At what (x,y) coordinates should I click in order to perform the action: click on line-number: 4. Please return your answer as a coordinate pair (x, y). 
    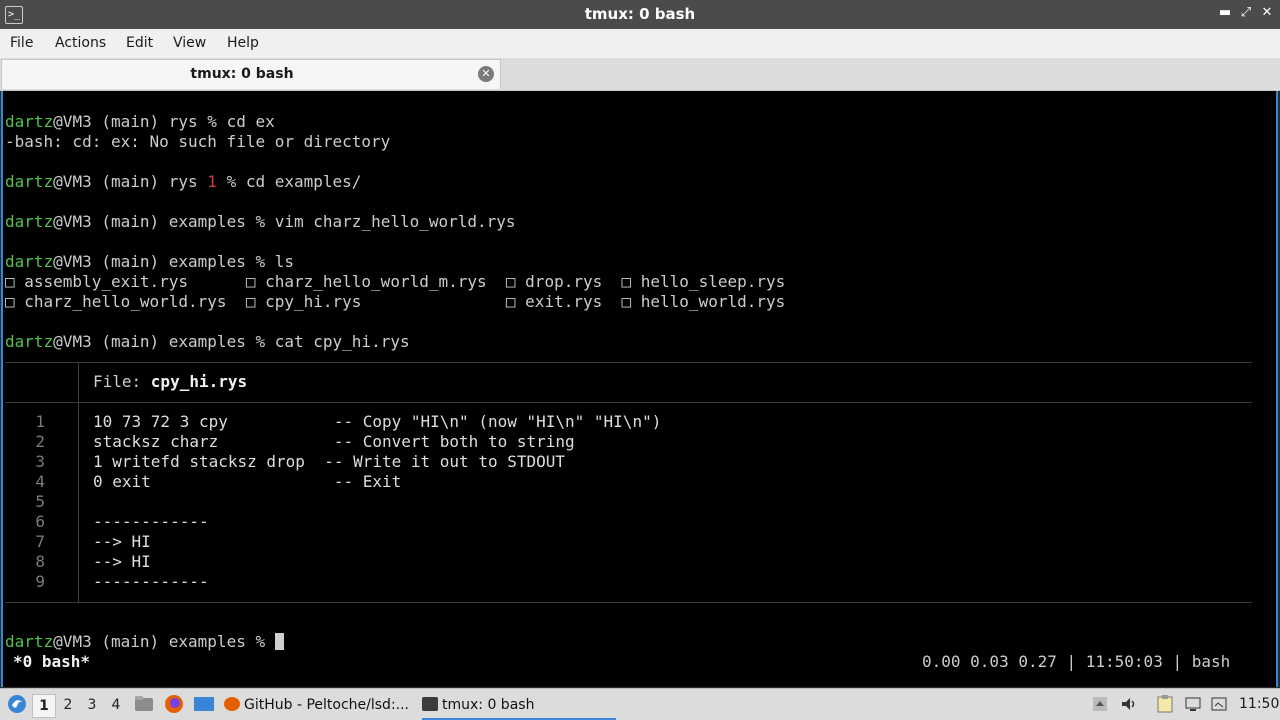
    Looking at the image, I should click on (40, 481).